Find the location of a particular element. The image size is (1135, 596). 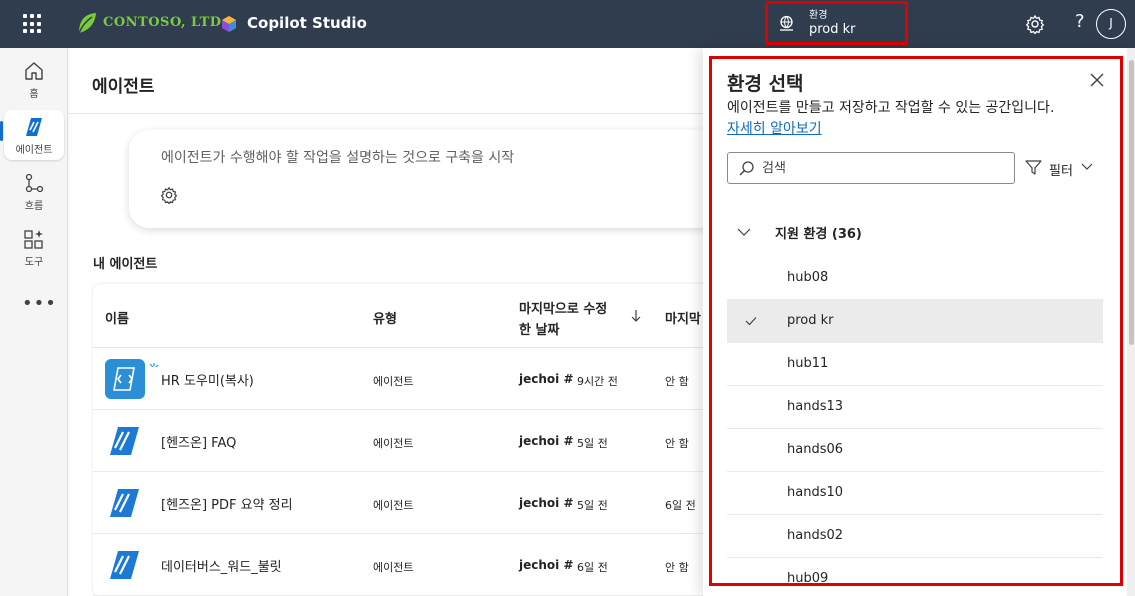

environment-option: hands13 is located at coordinates (915, 407).